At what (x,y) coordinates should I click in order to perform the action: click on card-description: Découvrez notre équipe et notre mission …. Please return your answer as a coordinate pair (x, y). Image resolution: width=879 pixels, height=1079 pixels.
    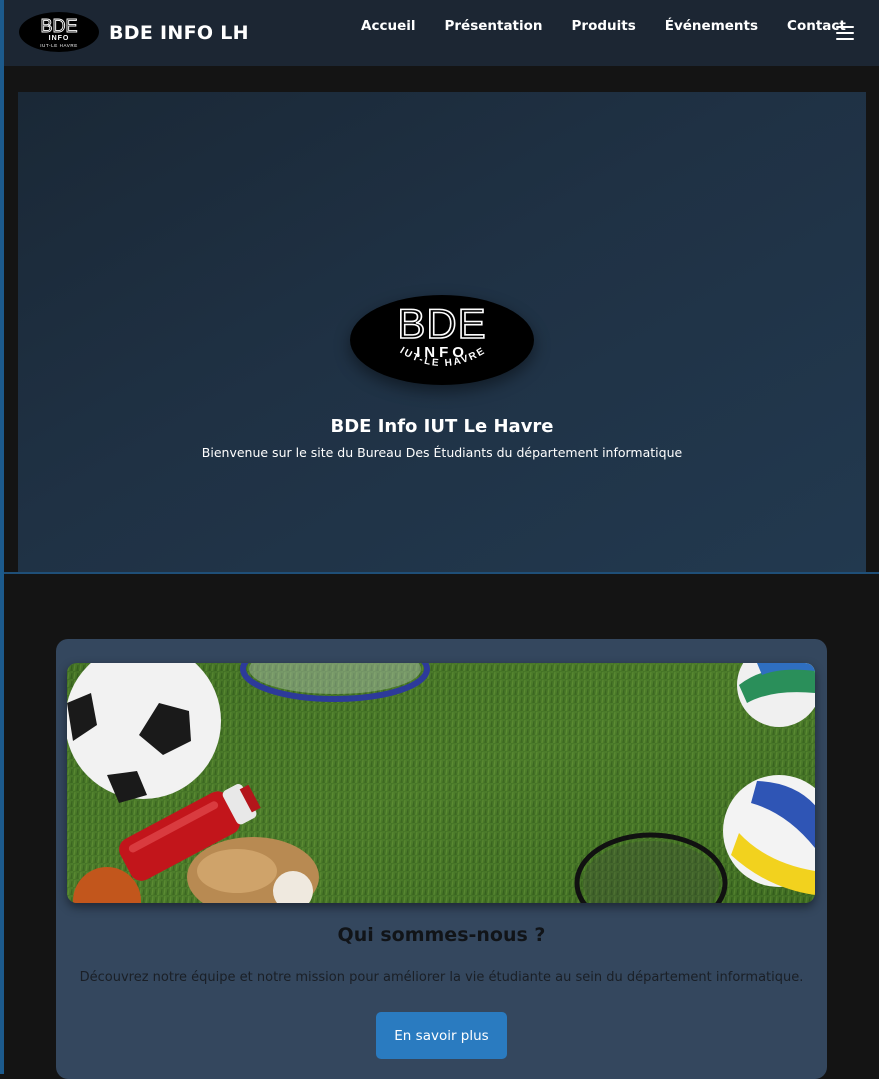
    Looking at the image, I should click on (441, 977).